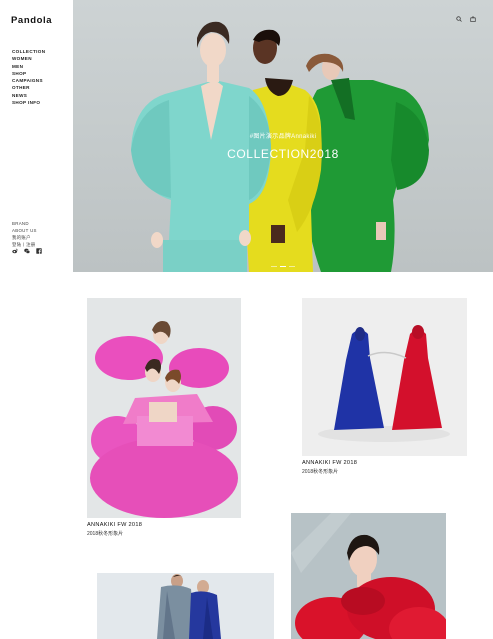 The height and width of the screenshot is (639, 493). I want to click on nav-item-my-account: 我的账户, so click(24, 237).